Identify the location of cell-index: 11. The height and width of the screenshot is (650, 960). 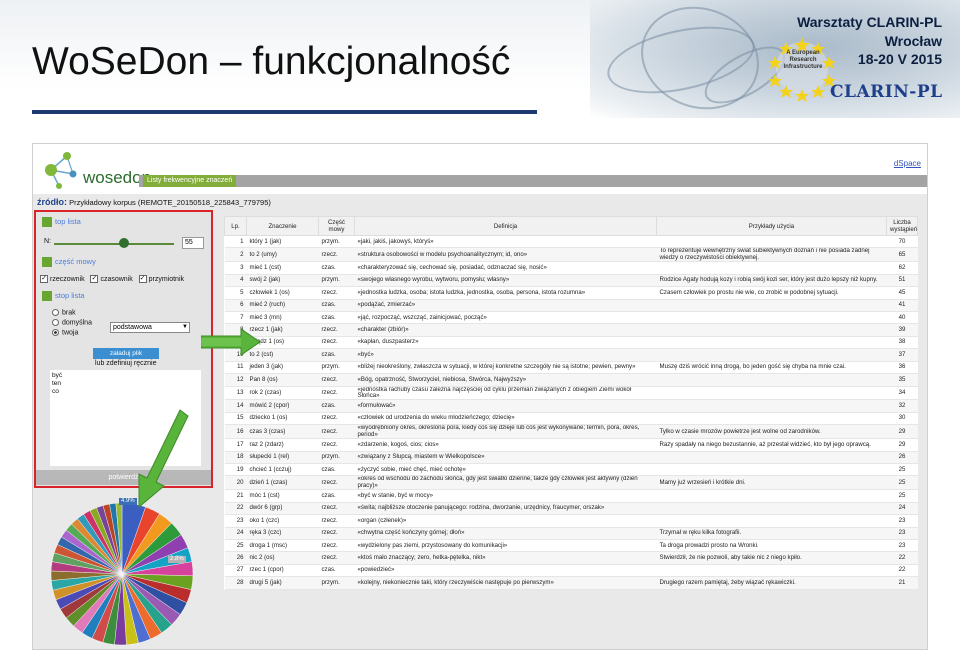
(235, 368).